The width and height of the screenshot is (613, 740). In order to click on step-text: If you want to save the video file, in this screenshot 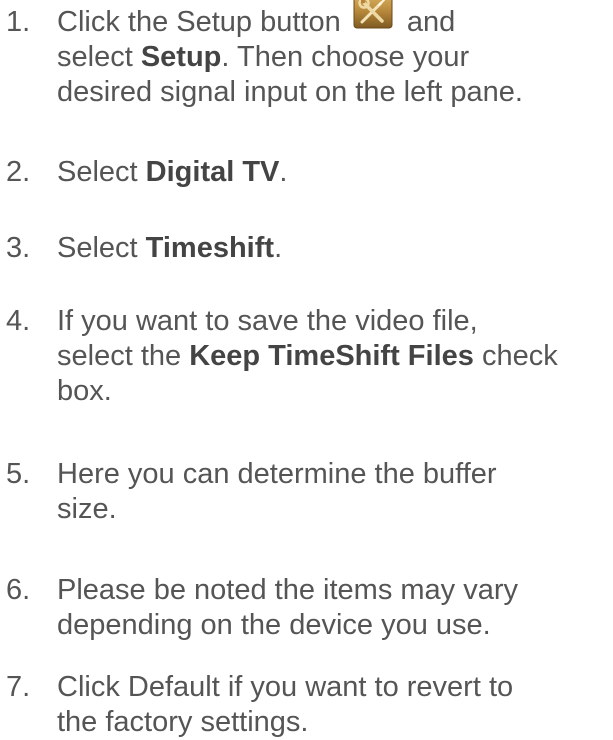, I will do `click(267, 321)`.